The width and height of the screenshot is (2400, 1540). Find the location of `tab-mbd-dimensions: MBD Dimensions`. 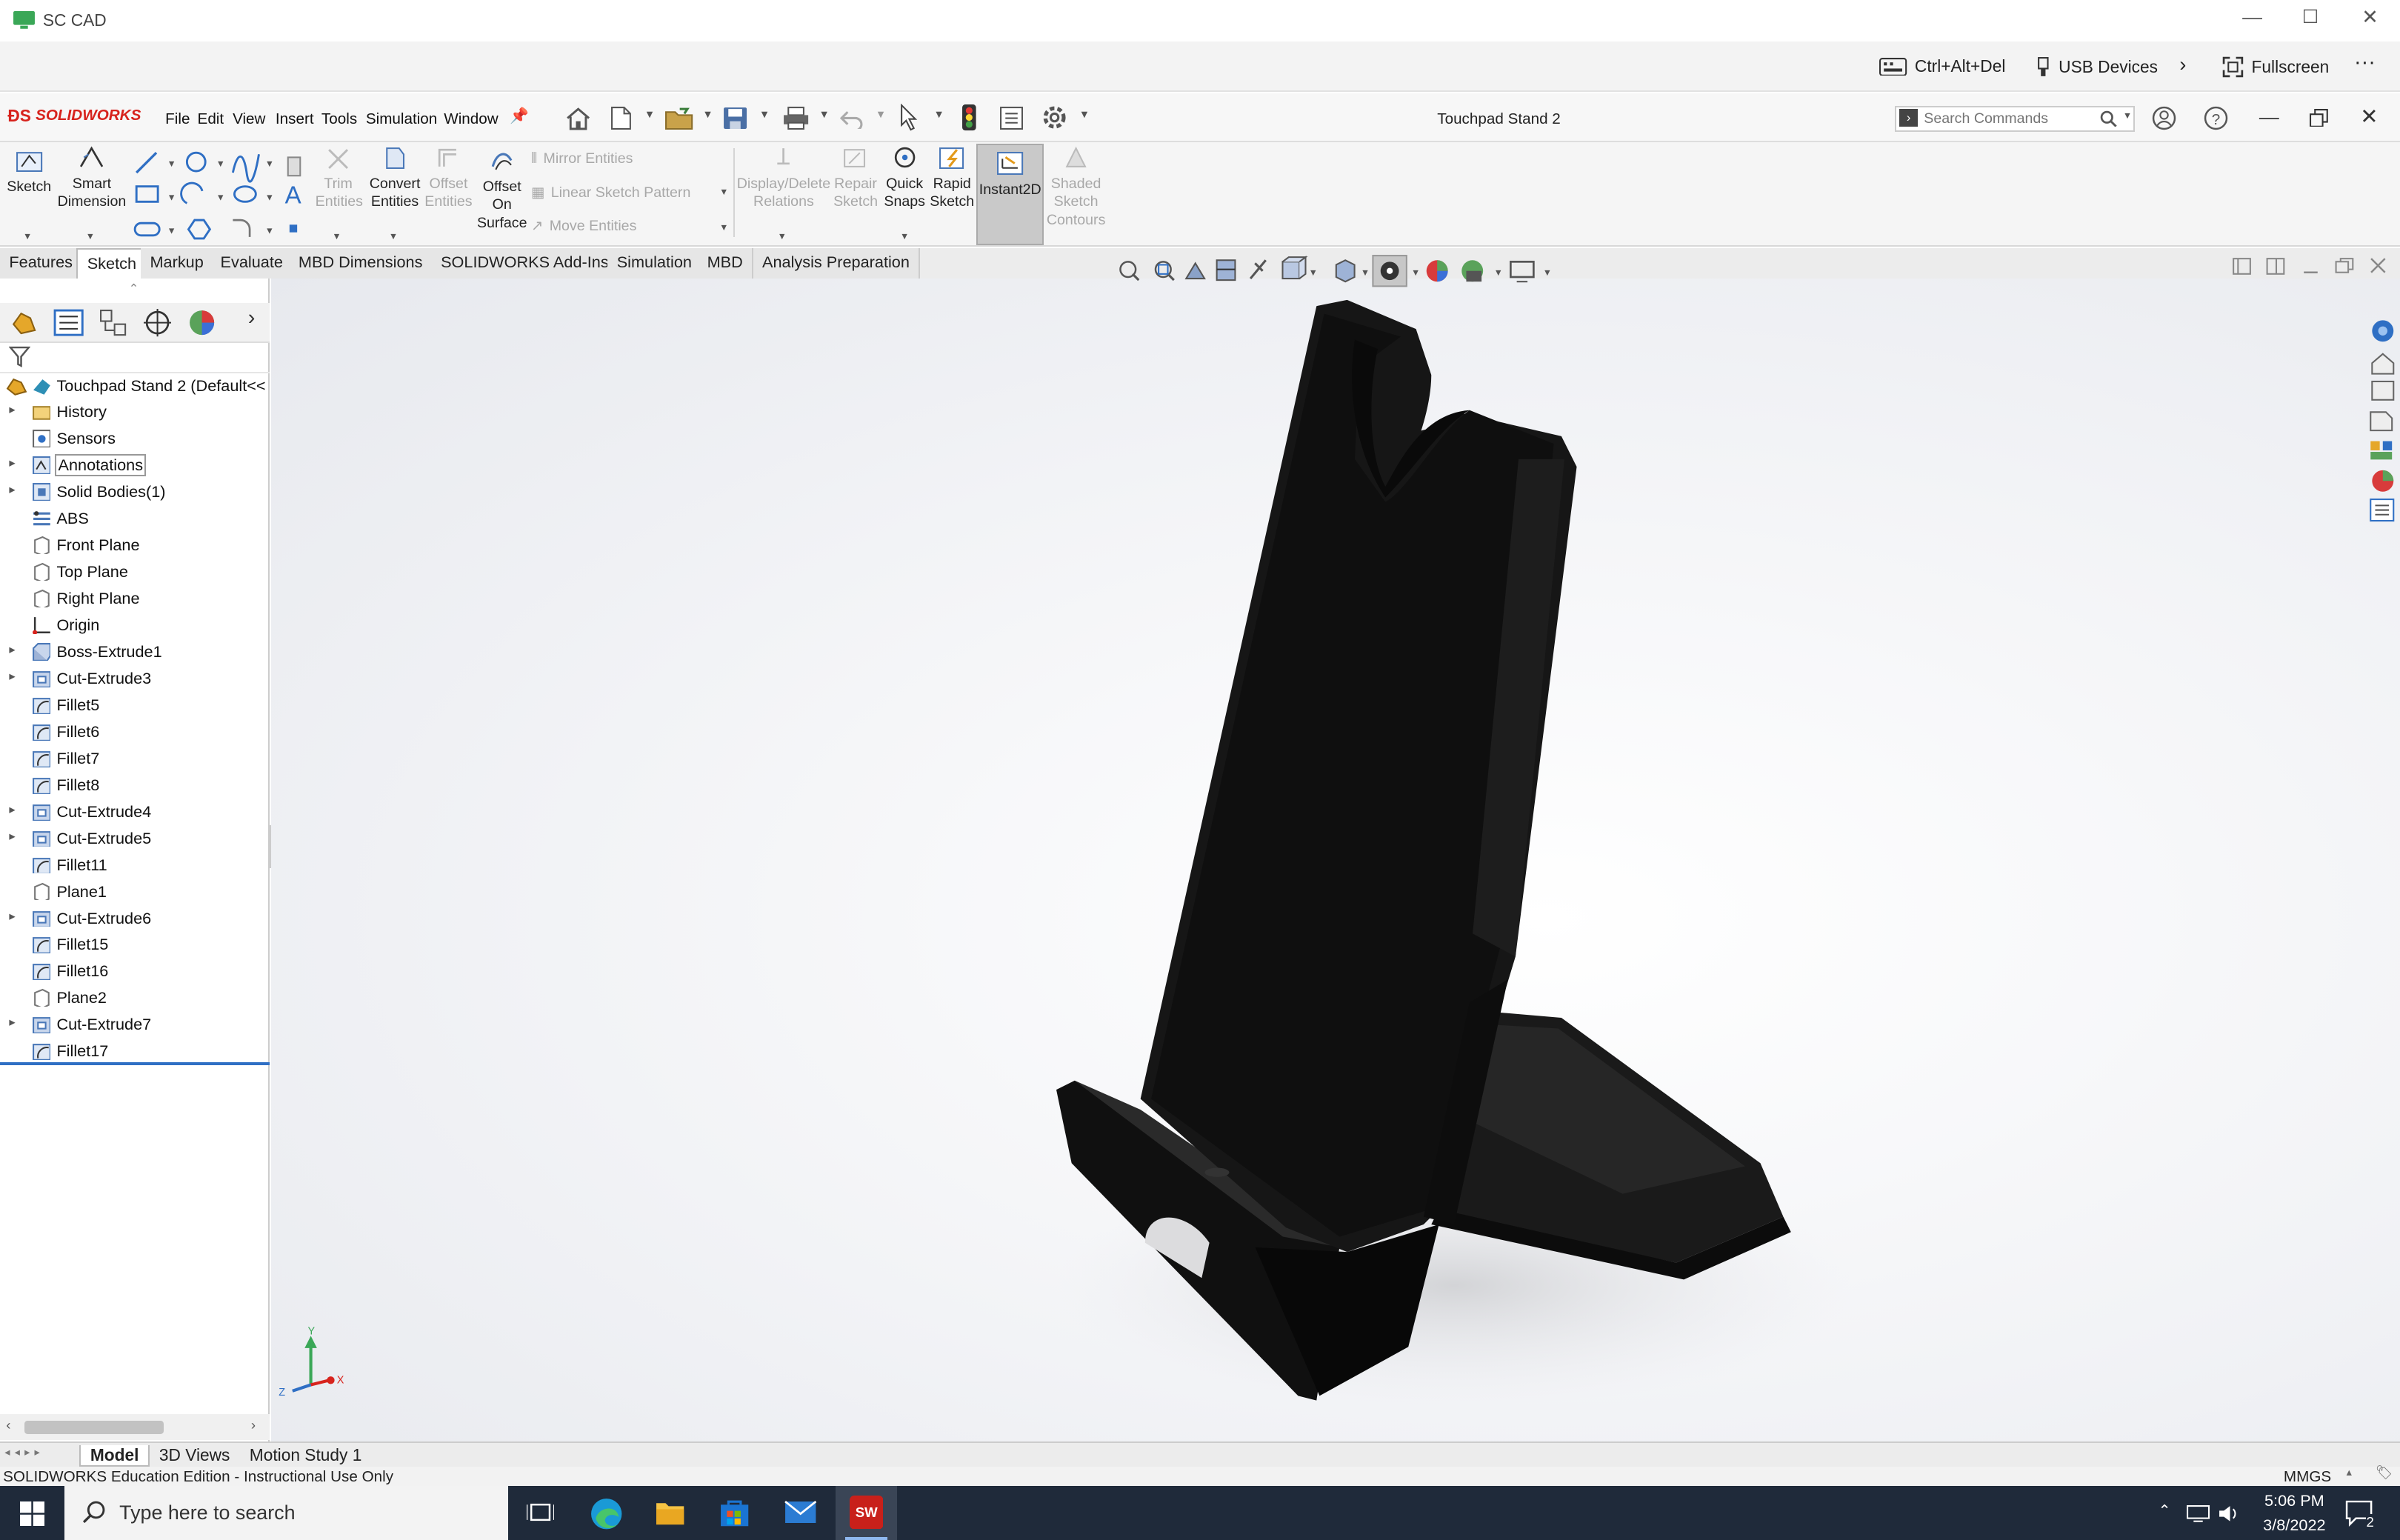

tab-mbd-dimensions: MBD Dimensions is located at coordinates (361, 263).